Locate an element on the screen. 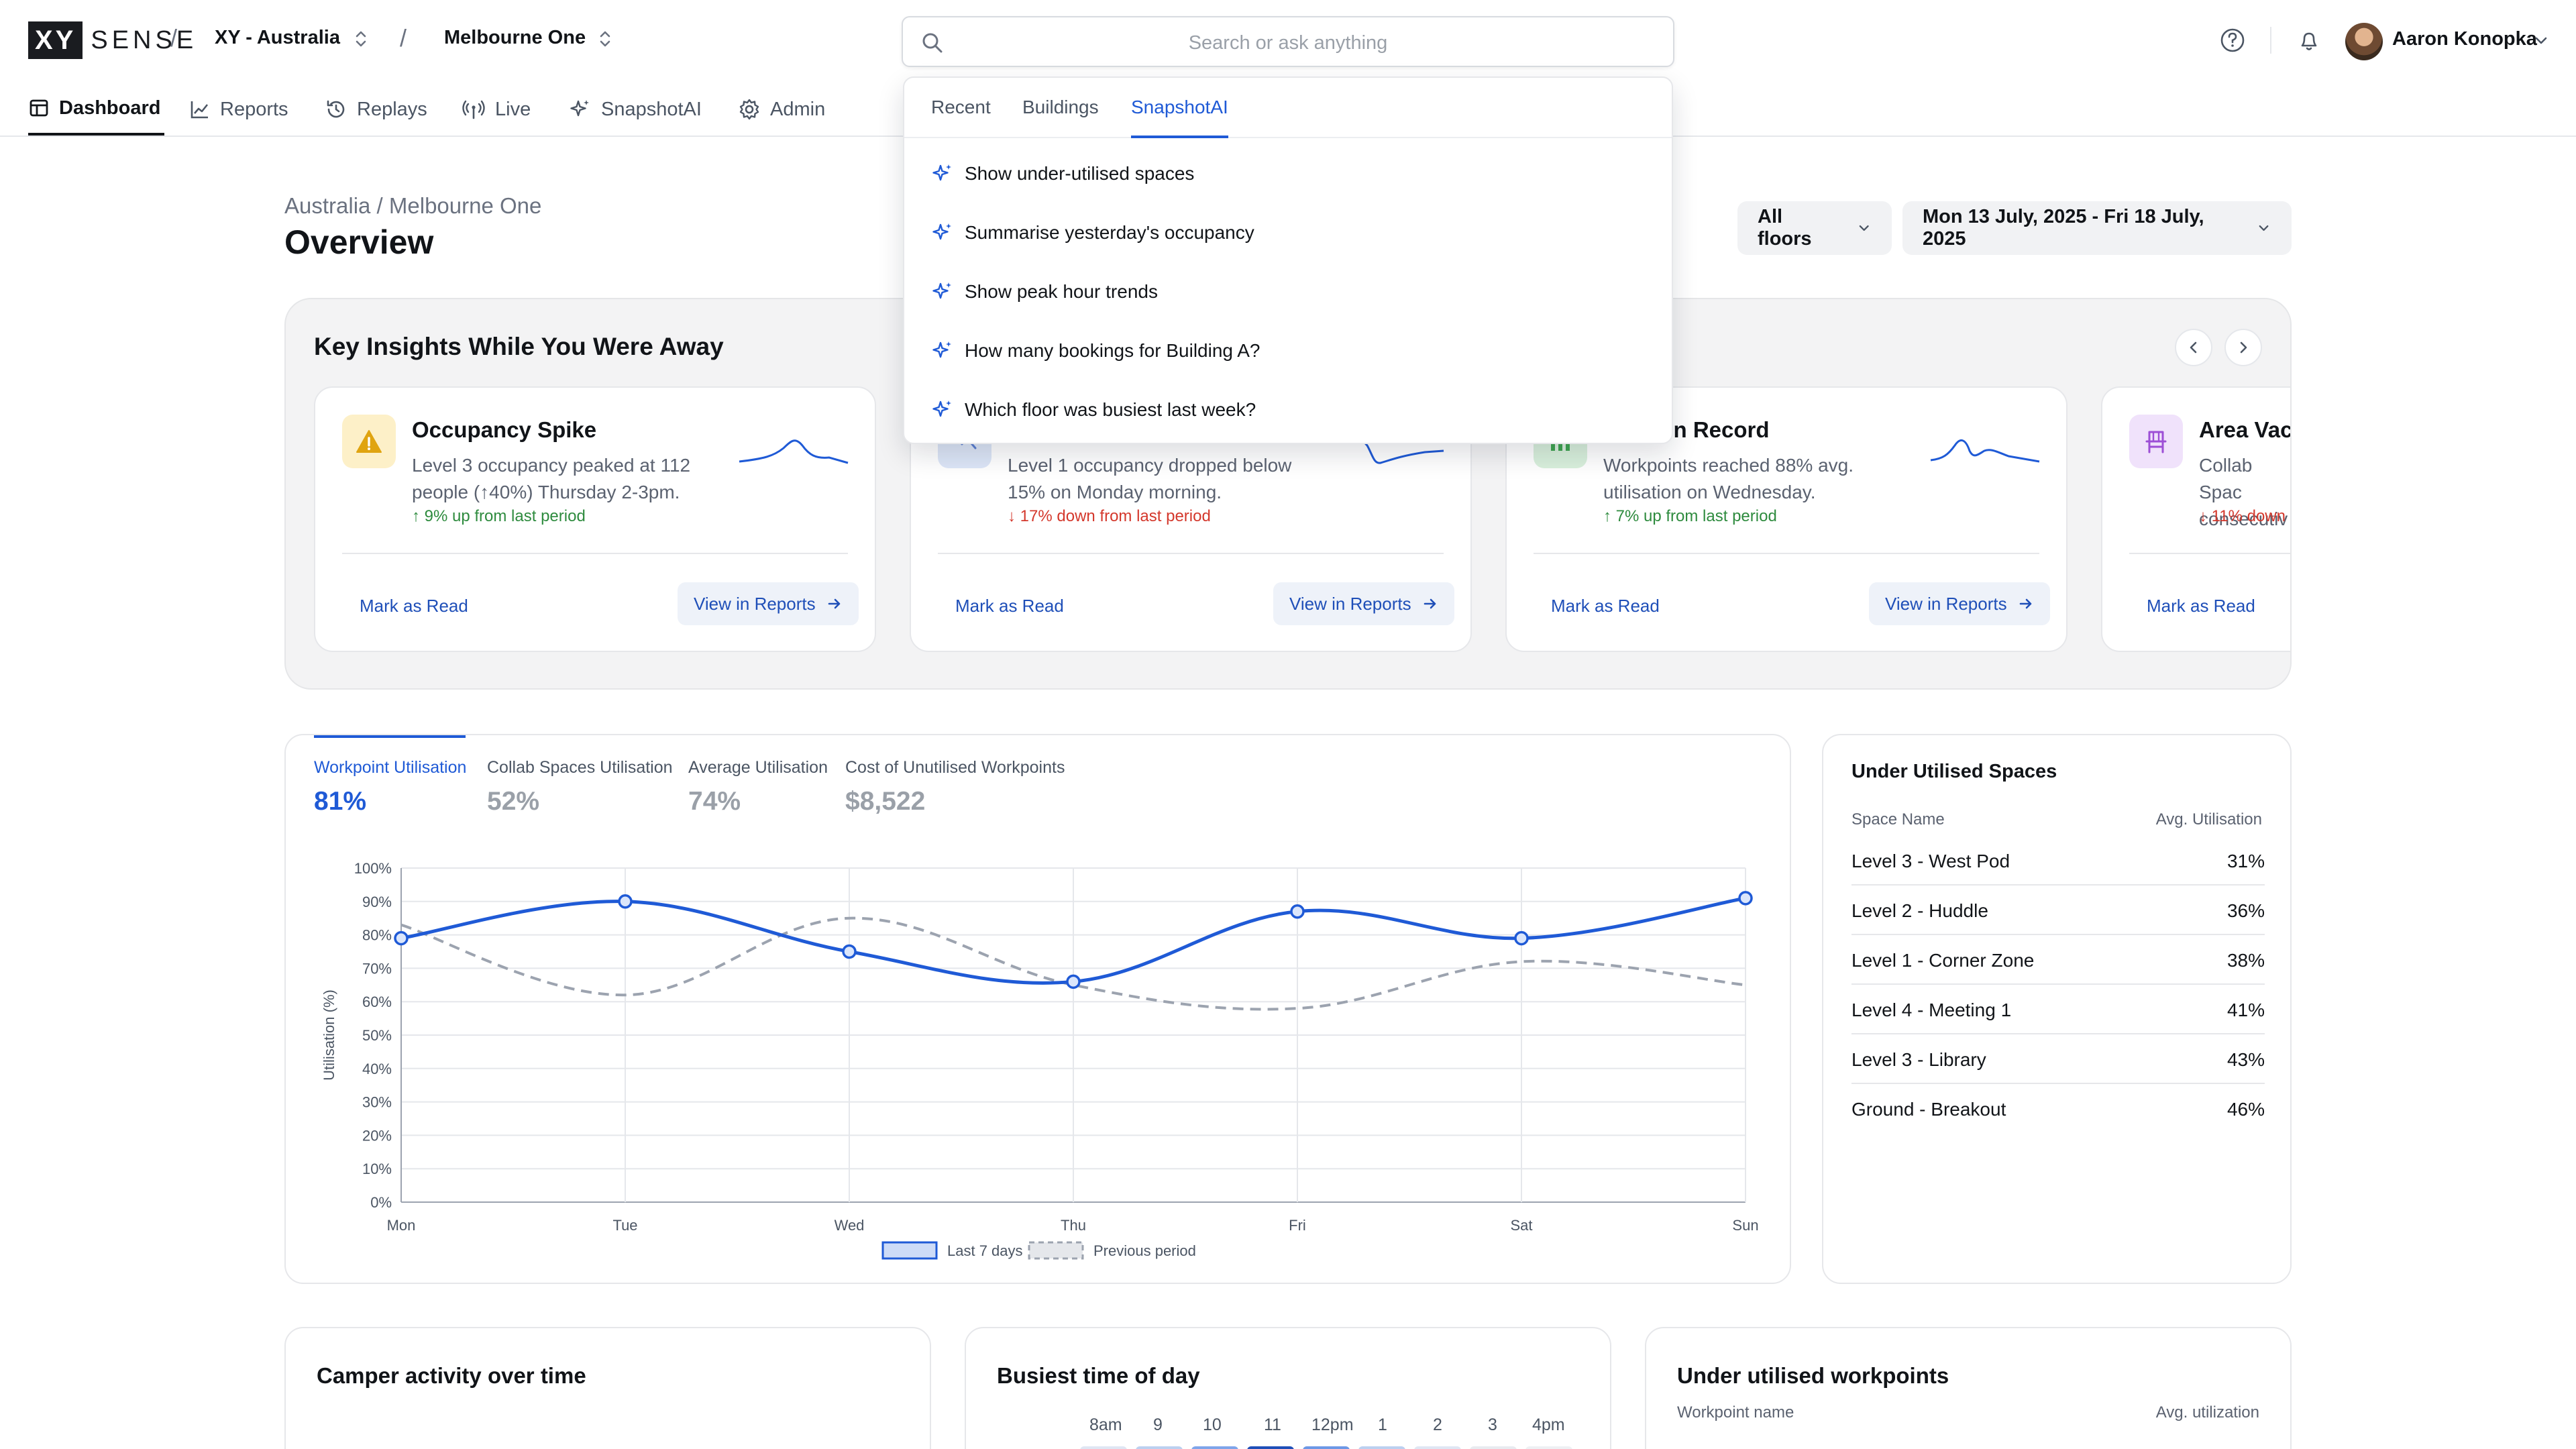 The image size is (2576, 1449). space-utilisation: 41% is located at coordinates (2245, 1010).